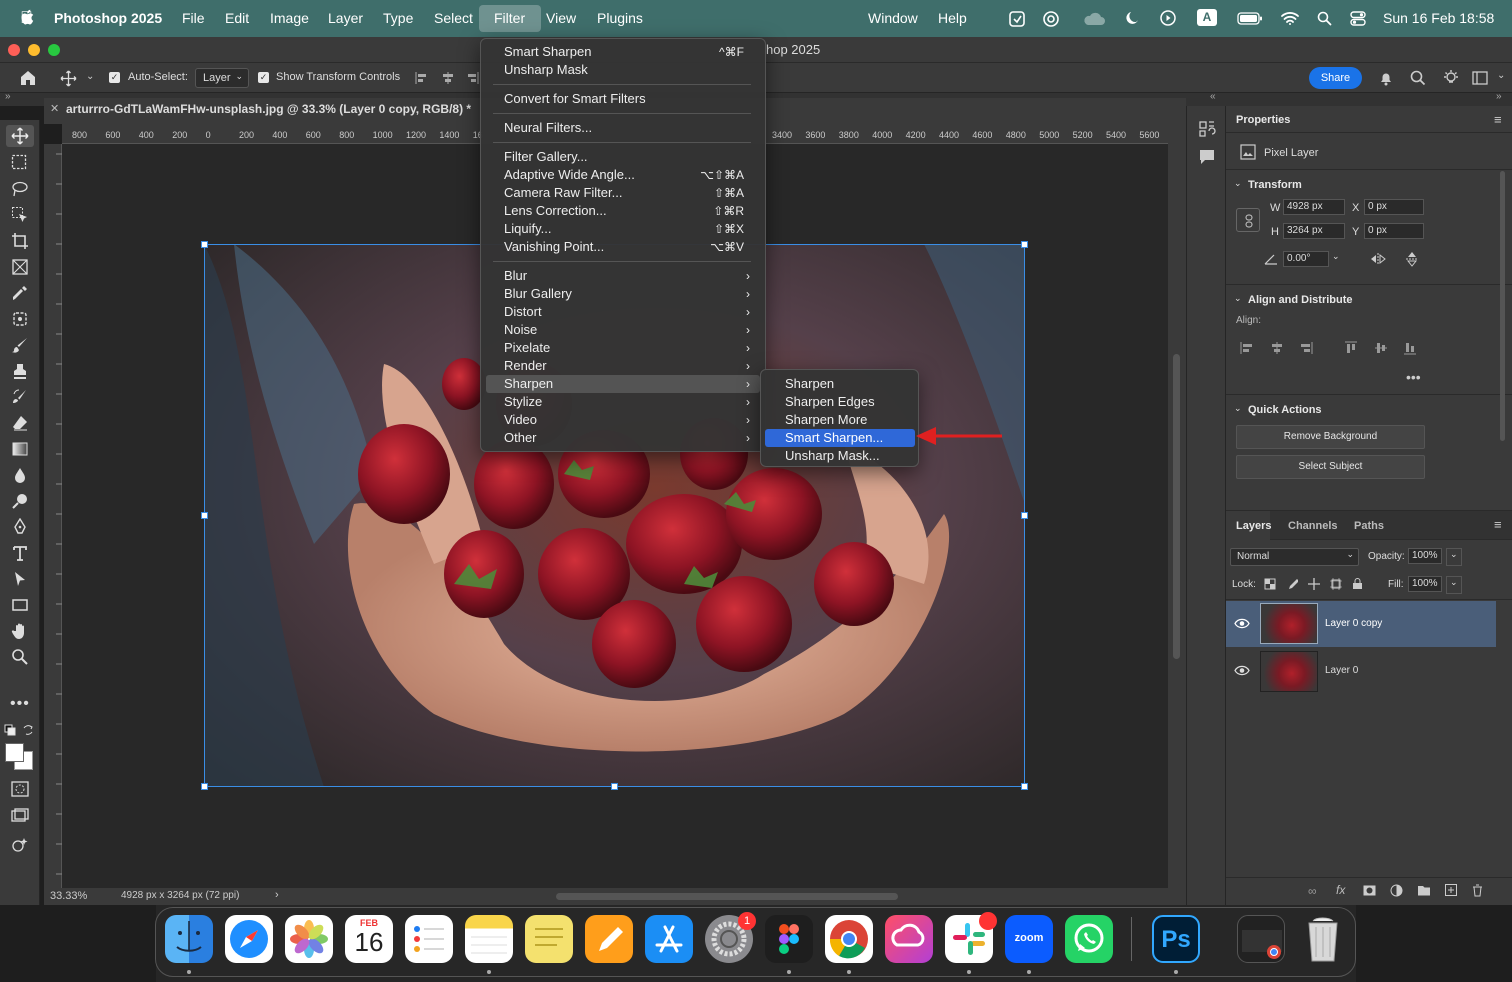 The image size is (1512, 982). I want to click on zoom-level: 33.33%, so click(68, 896).